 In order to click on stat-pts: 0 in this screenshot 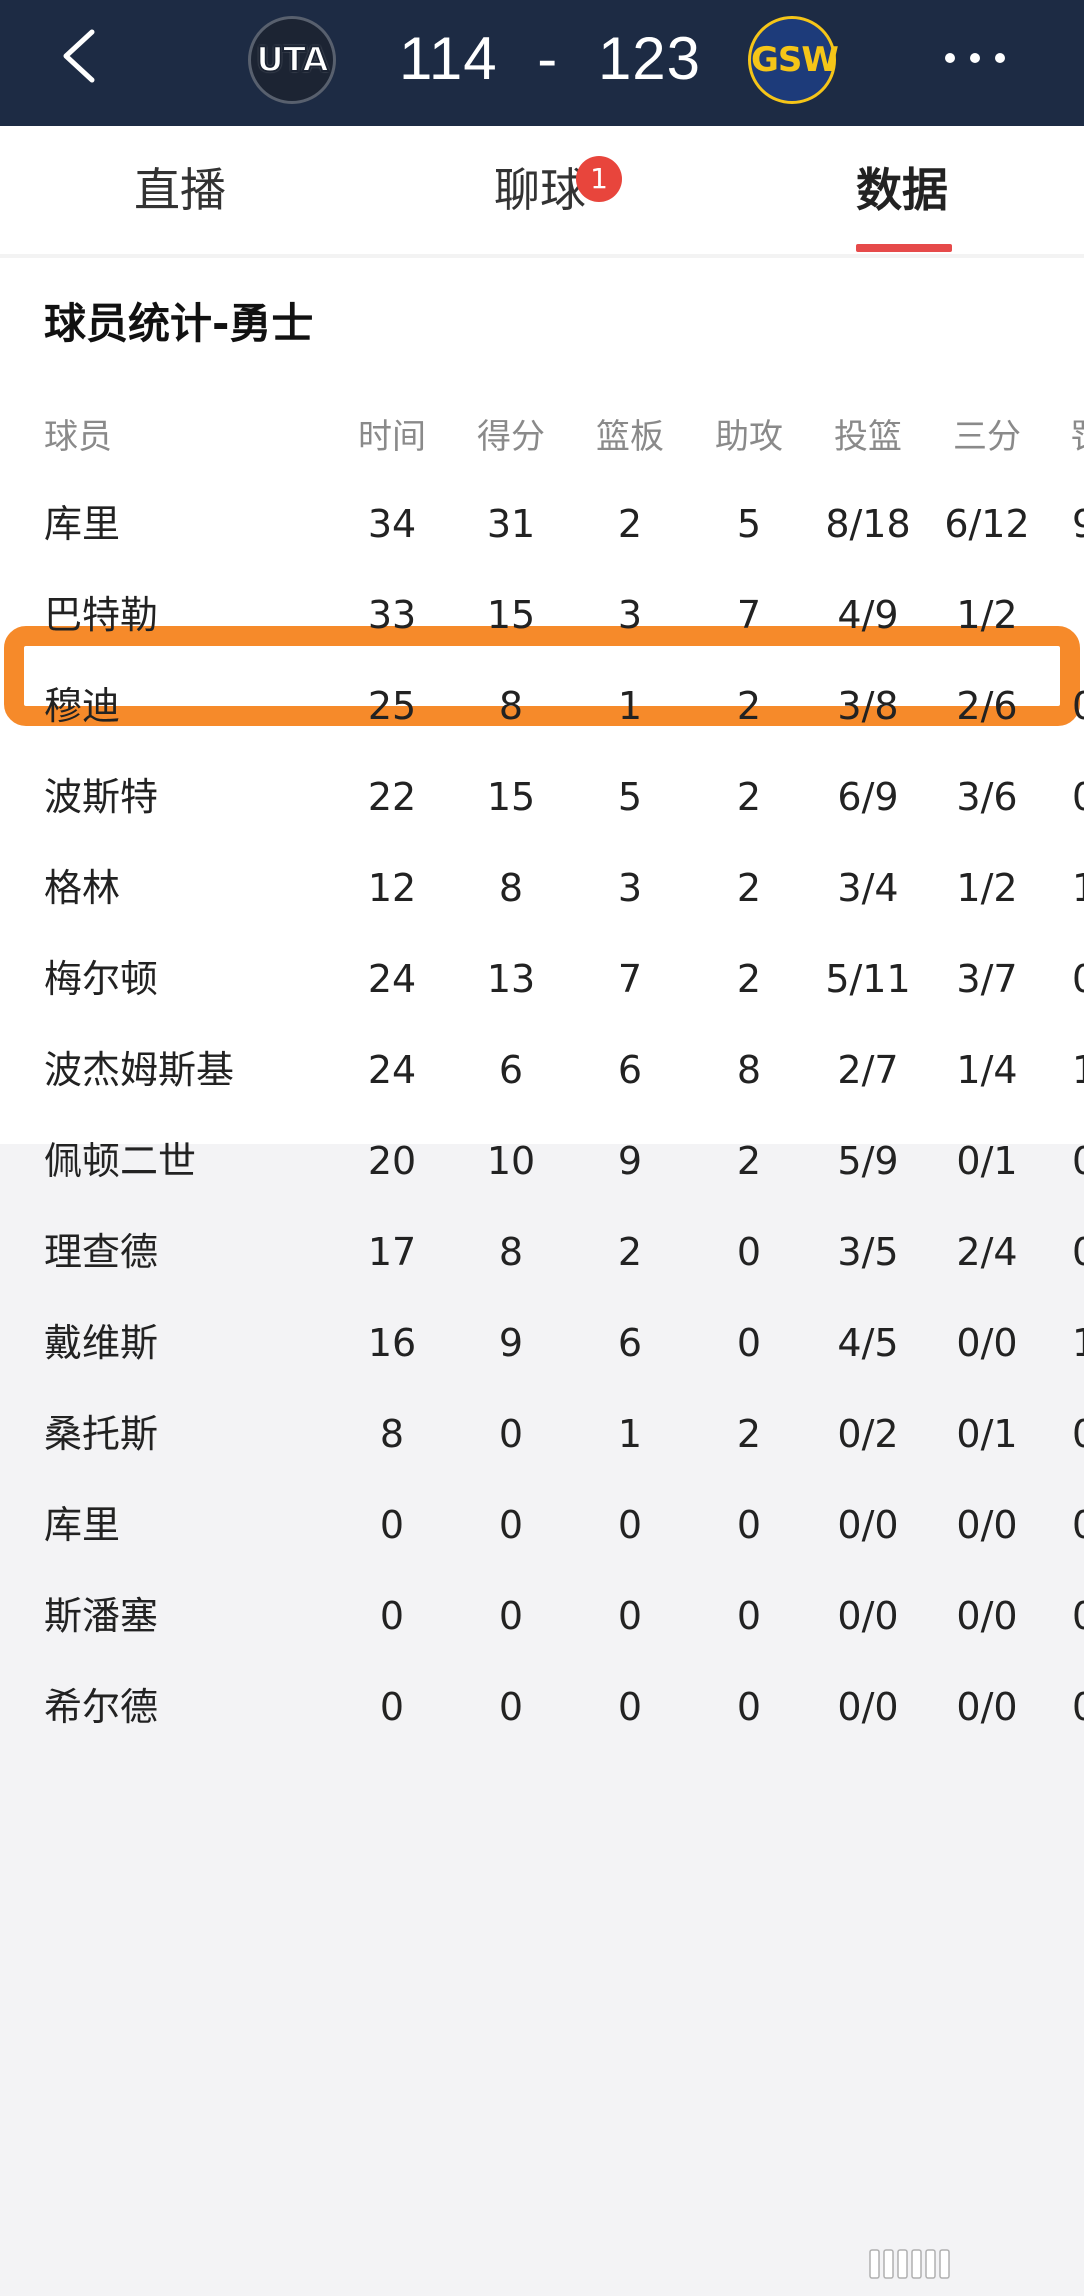, I will do `click(511, 1707)`.